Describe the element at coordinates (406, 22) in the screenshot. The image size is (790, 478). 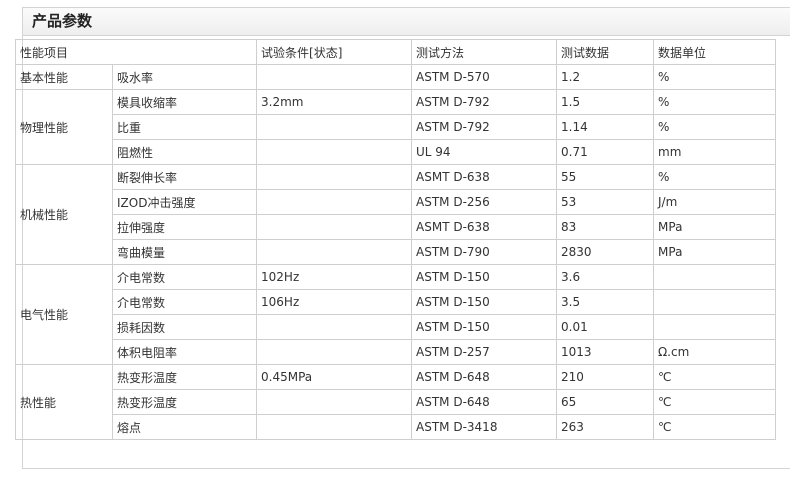
I see `panel-title: 产品参数` at that location.